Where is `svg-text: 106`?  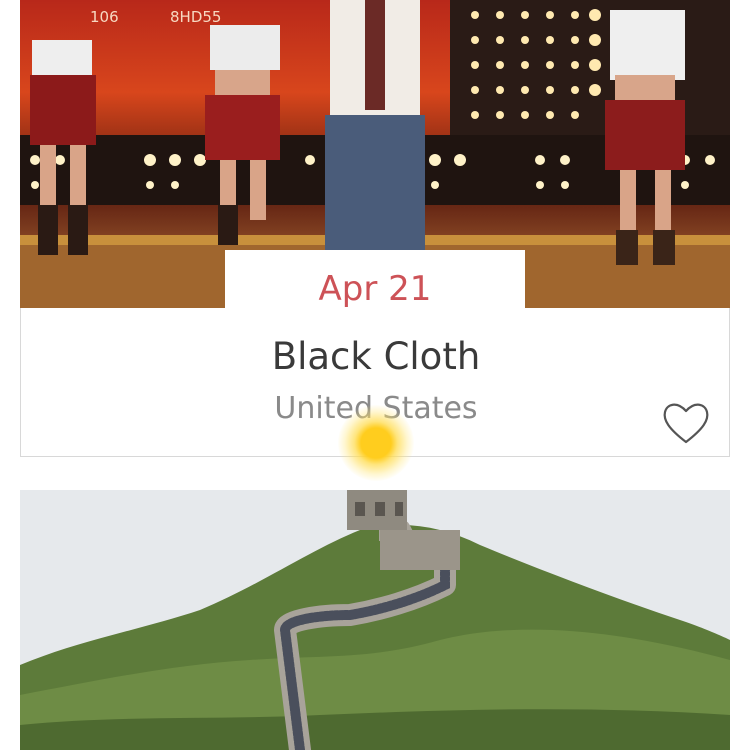
svg-text: 106 is located at coordinates (104, 17).